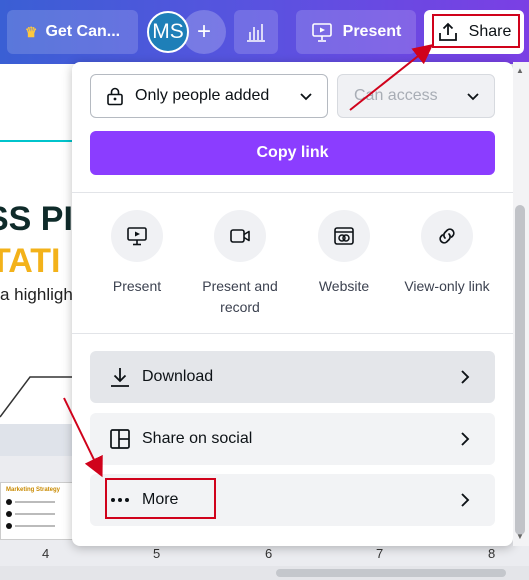 The width and height of the screenshot is (529, 580). What do you see at coordinates (156, 553) in the screenshot?
I see `page-number: 5` at bounding box center [156, 553].